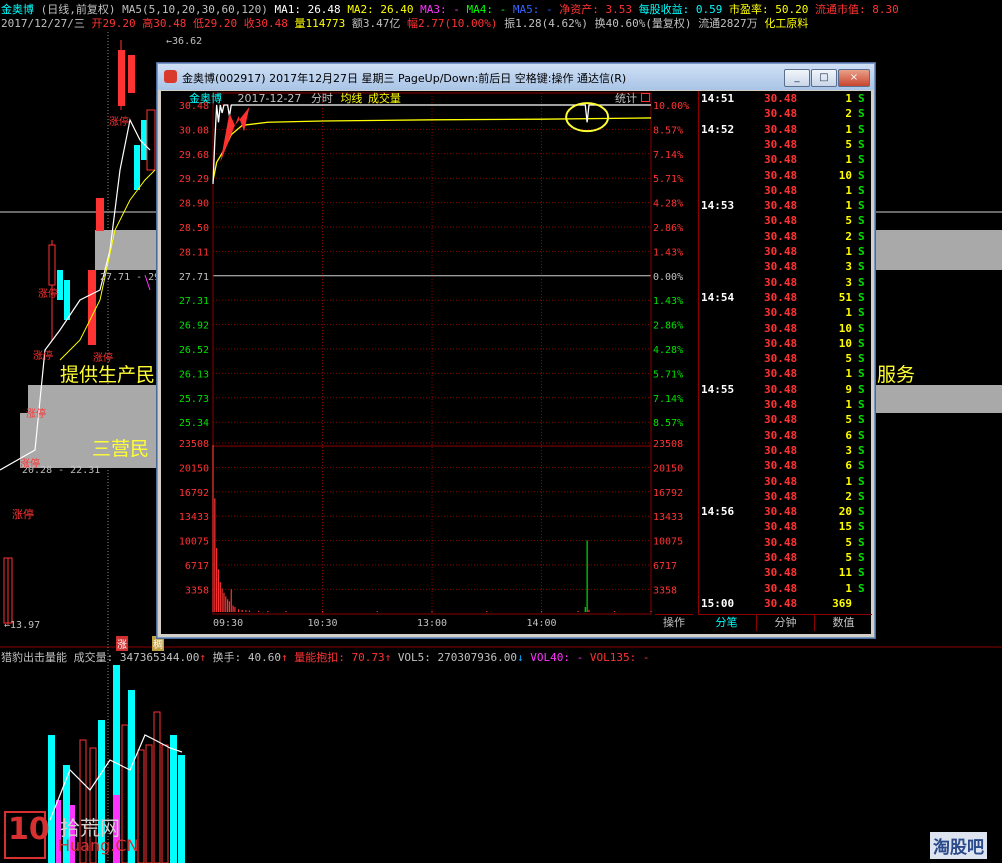 This screenshot has width=1002, height=863. Describe the element at coordinates (269, 98) in the screenshot. I see `chart-date: 2017-12-27` at that location.